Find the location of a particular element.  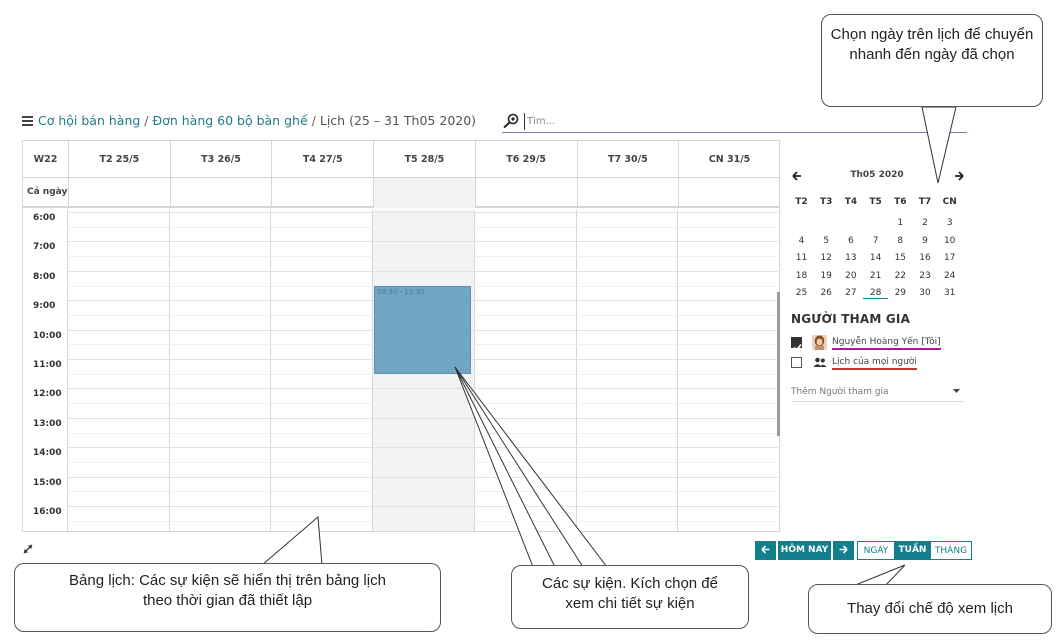

view-week-button: TUẦN is located at coordinates (912, 550).